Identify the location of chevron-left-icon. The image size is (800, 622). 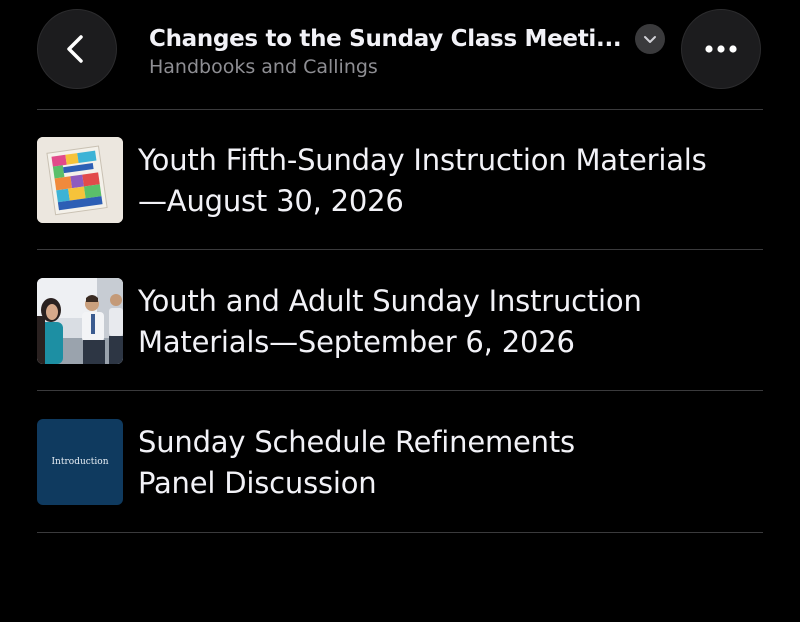
(75, 49).